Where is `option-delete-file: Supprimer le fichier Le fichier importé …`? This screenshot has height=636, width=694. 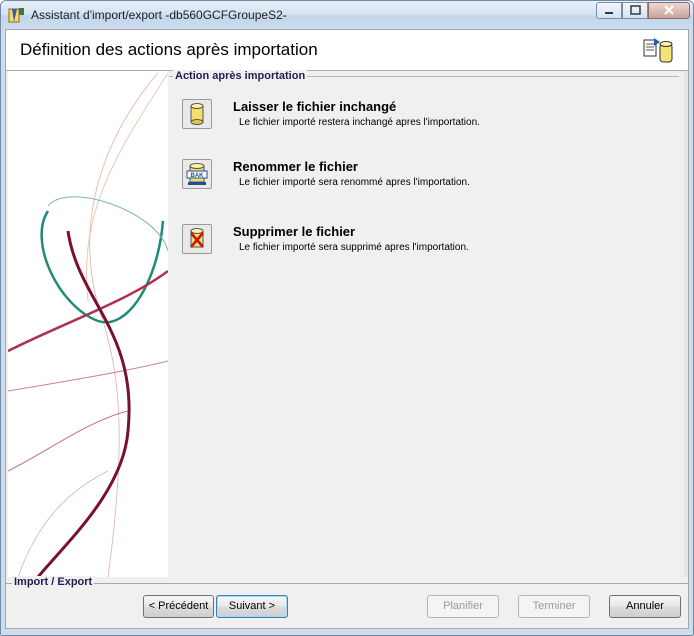
option-delete-file: Supprimer le fichier Le fichier importé … is located at coordinates (422, 244).